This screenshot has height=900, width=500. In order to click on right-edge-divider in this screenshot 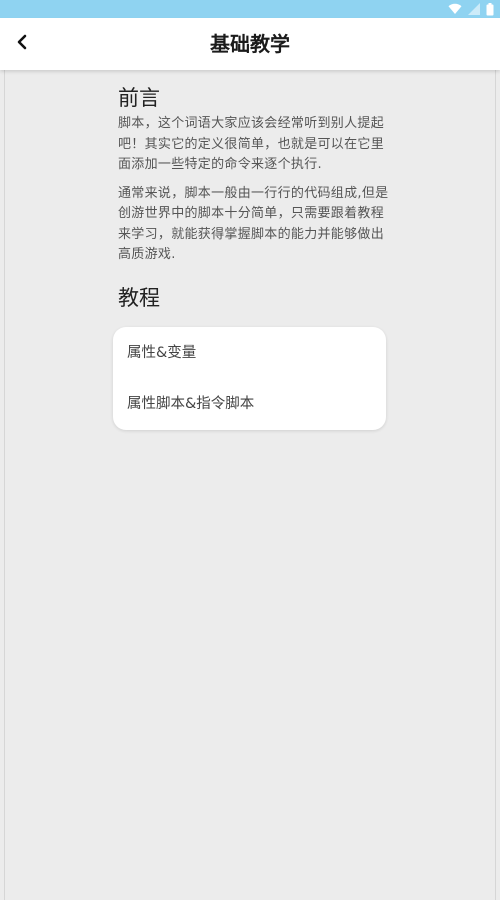, I will do `click(495, 485)`.